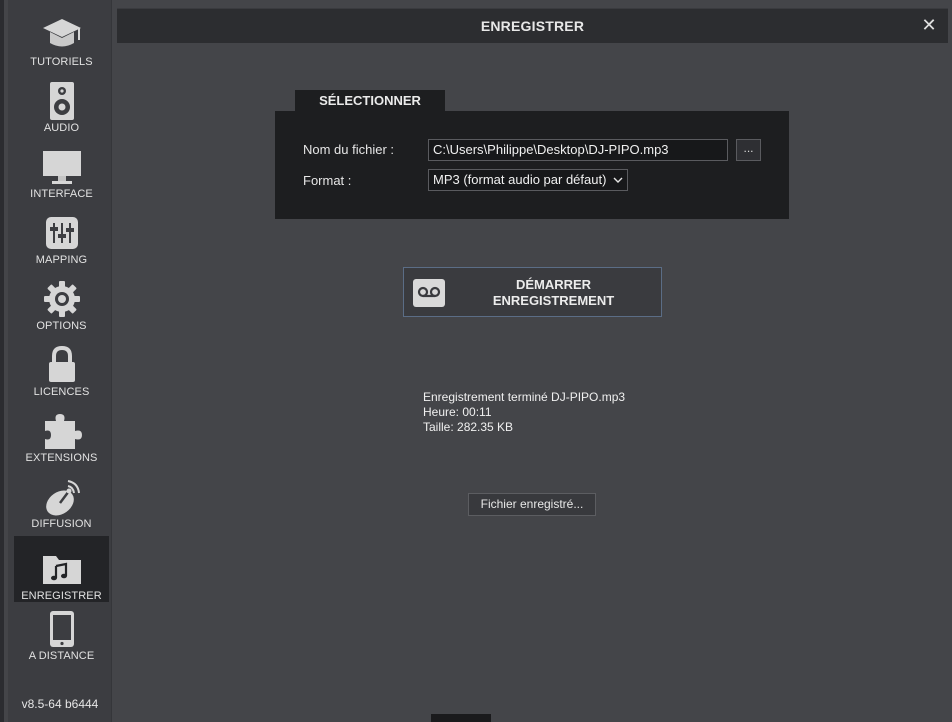 This screenshot has width=952, height=722. I want to click on tablet-icon, so click(62, 628).